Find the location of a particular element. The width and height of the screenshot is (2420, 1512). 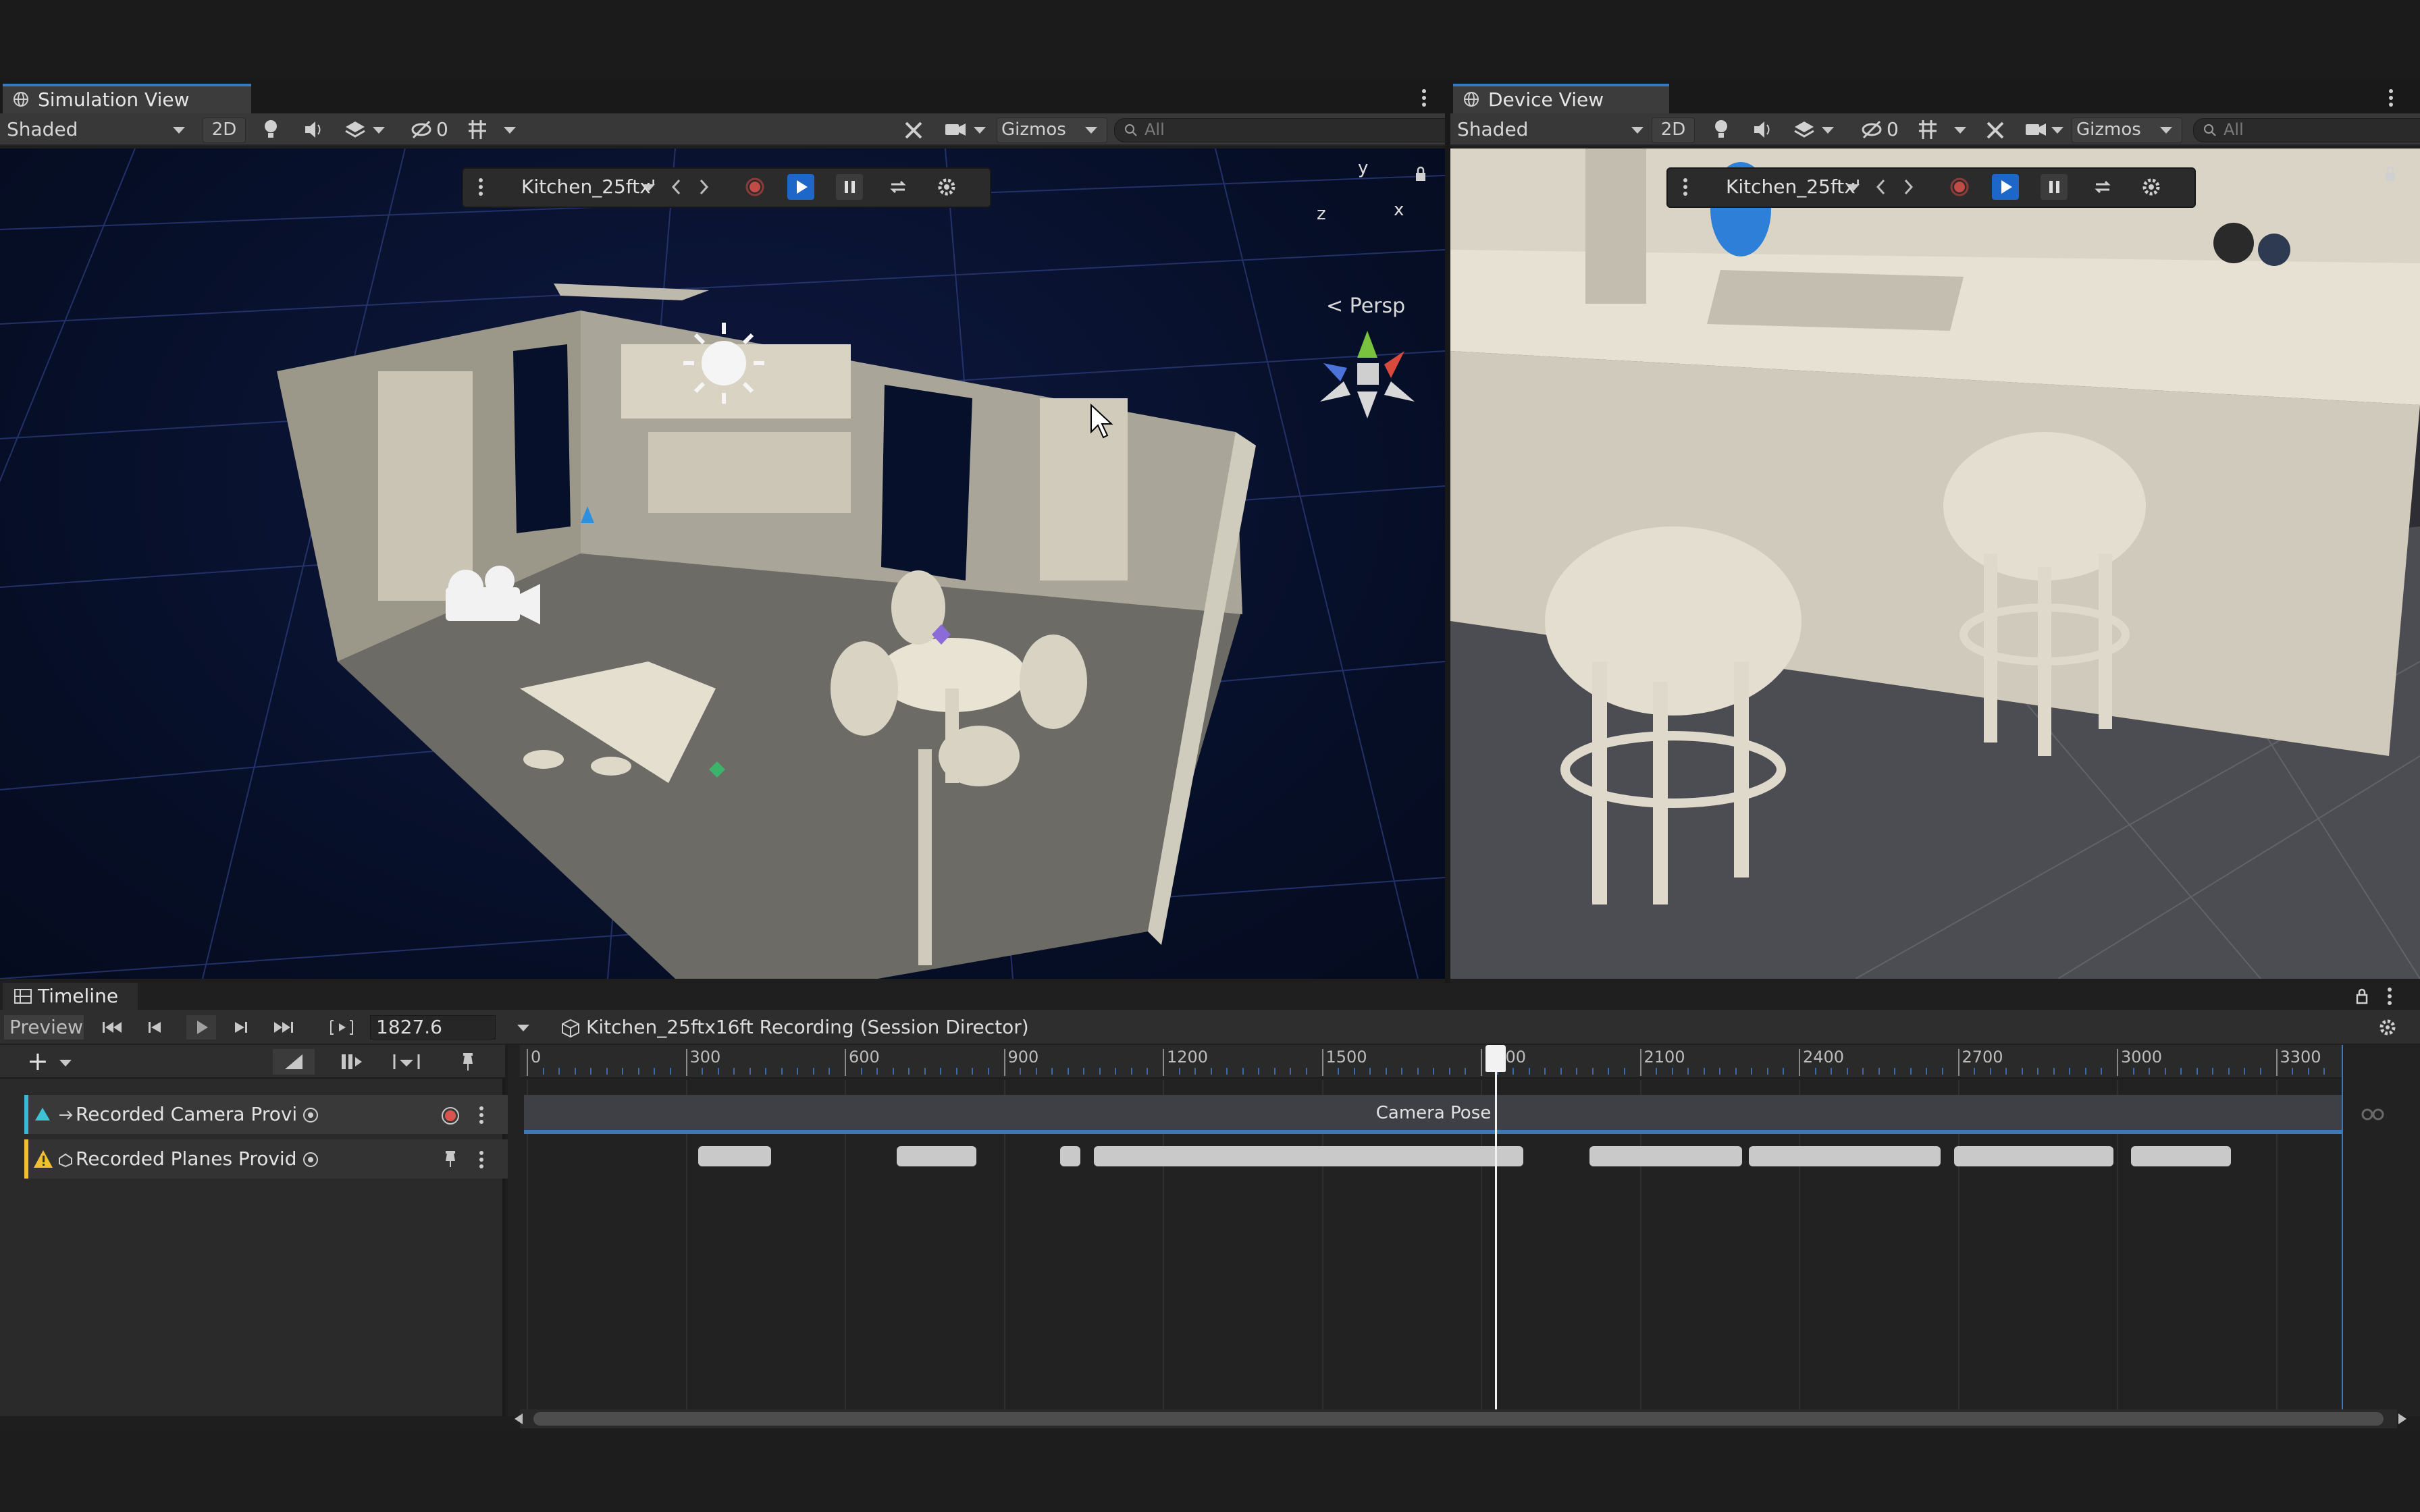

track-recorded-camera: Recorded Camera Provi is located at coordinates (266, 1114).